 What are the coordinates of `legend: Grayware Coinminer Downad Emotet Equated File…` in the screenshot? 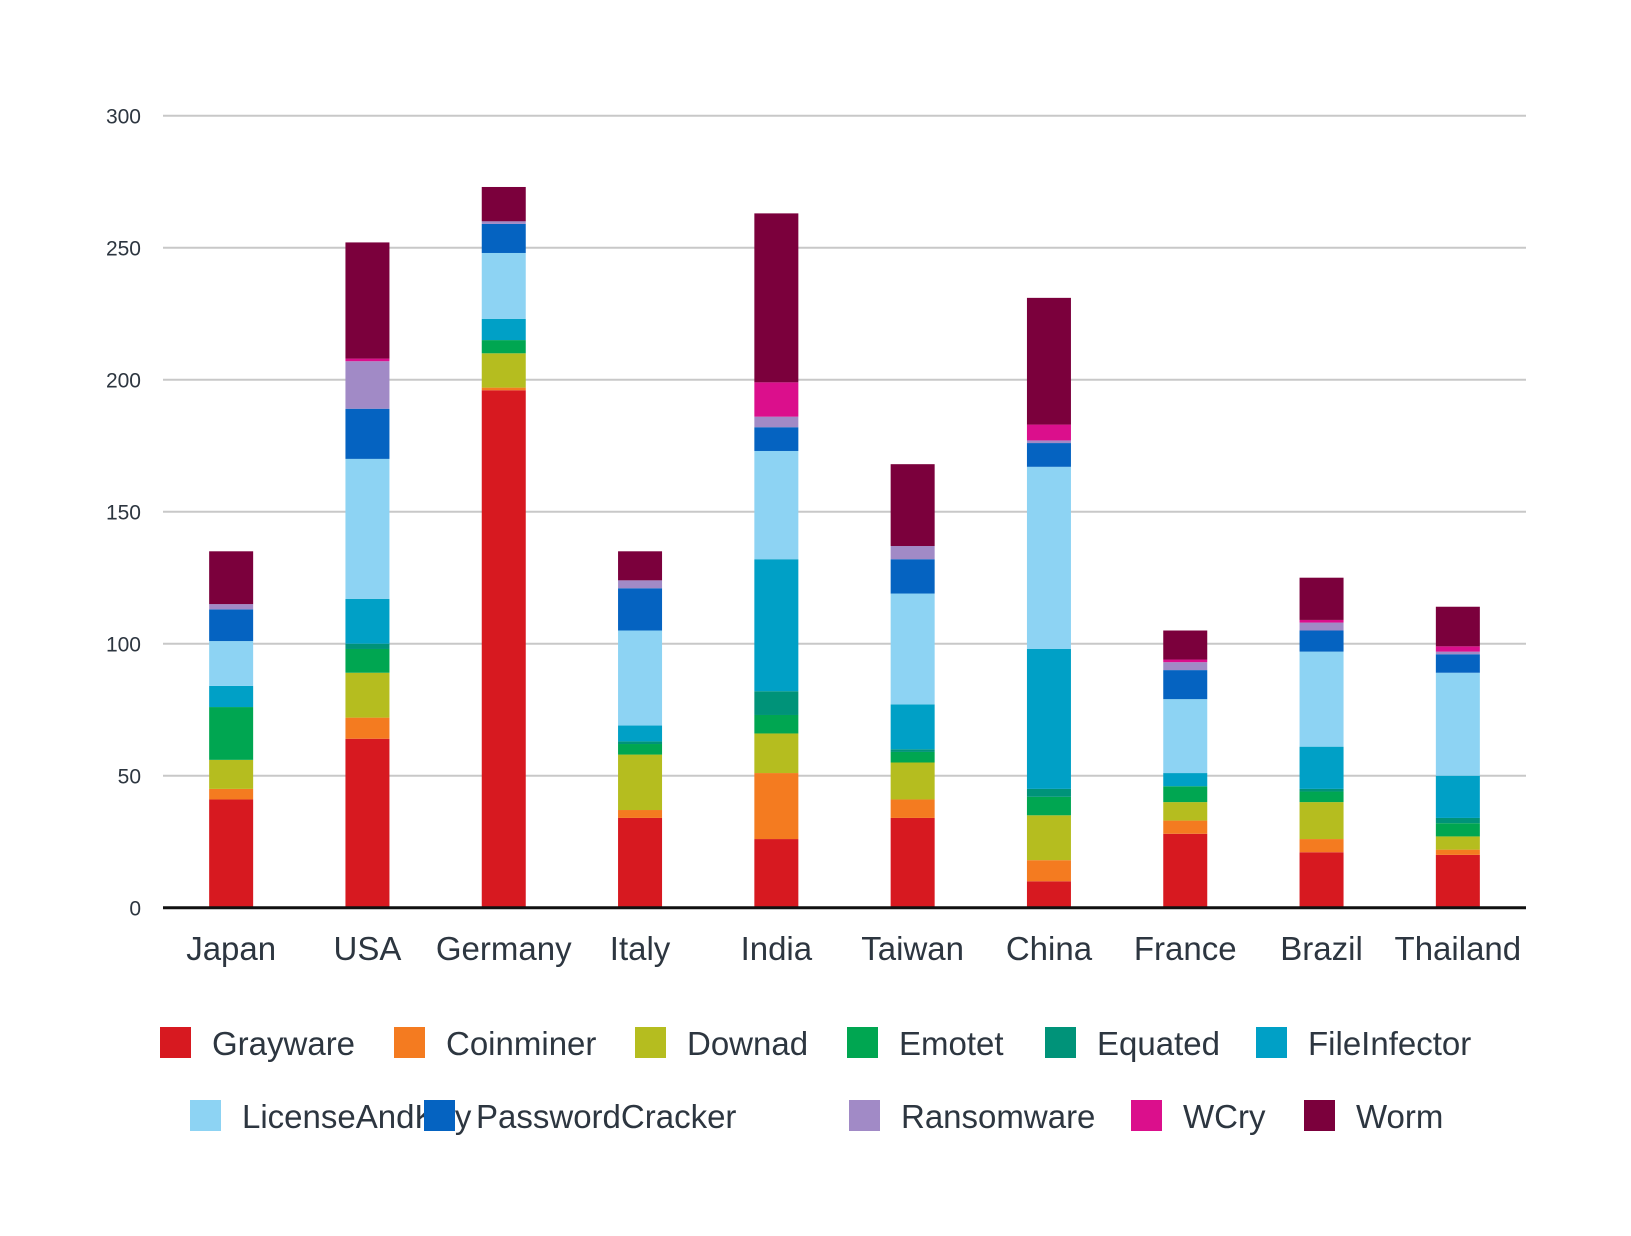 It's located at (815, 1080).